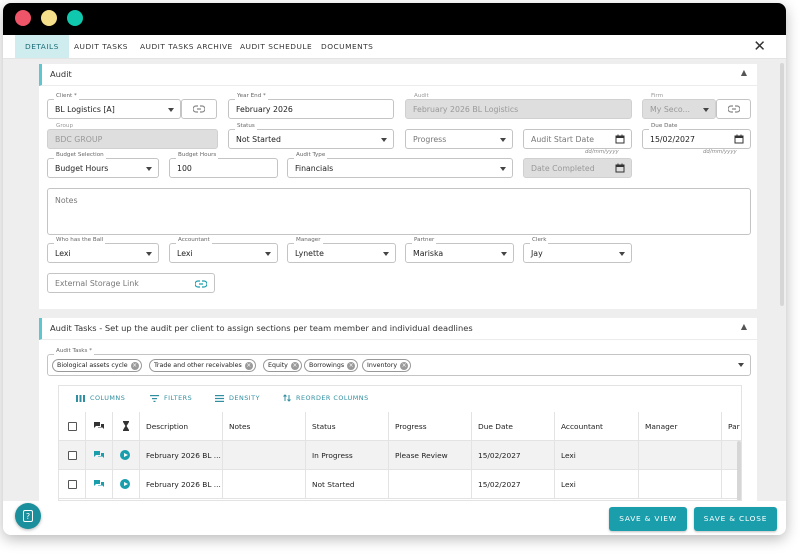 The image size is (800, 556). I want to click on timer-header-cell, so click(126, 426).